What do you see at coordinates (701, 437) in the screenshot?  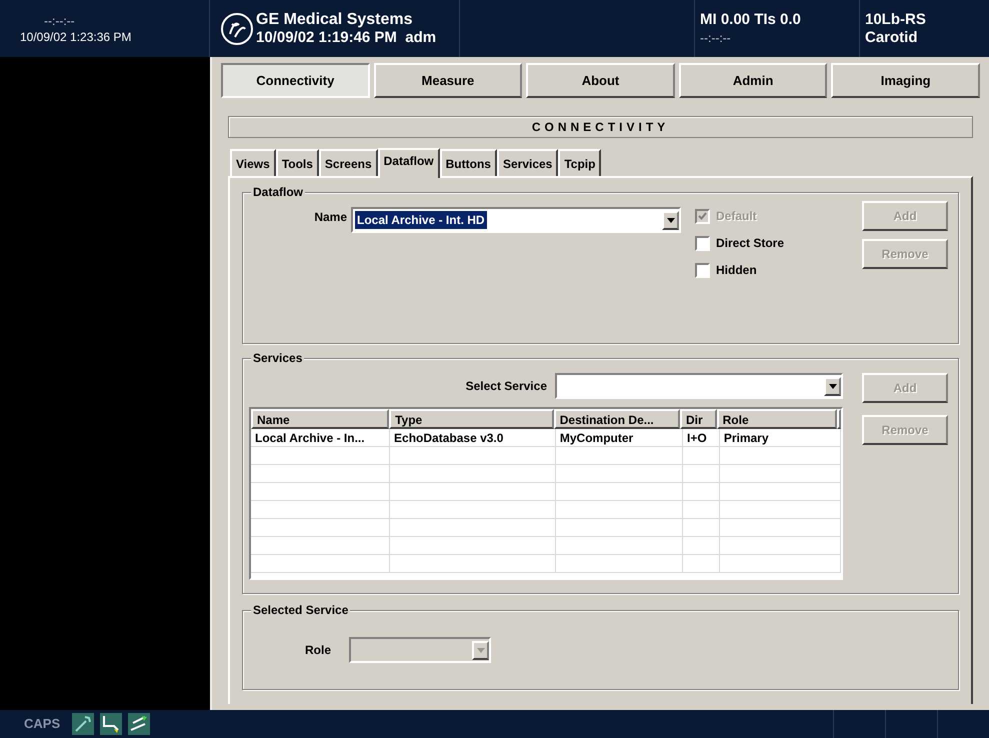 I see `table-cell: I+O` at bounding box center [701, 437].